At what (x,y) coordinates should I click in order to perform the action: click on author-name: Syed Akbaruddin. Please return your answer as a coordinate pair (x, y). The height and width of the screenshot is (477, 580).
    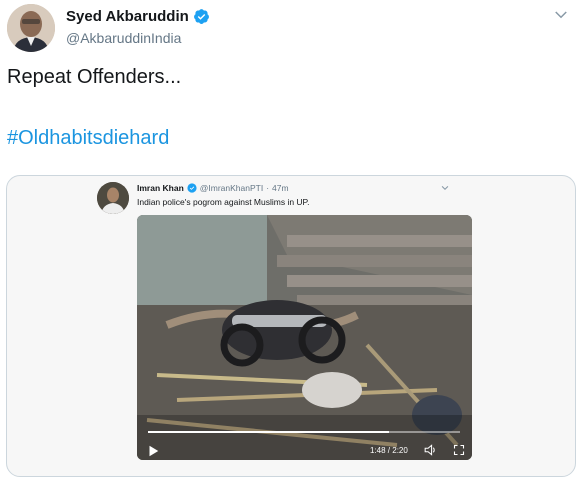
    Looking at the image, I should click on (127, 16).